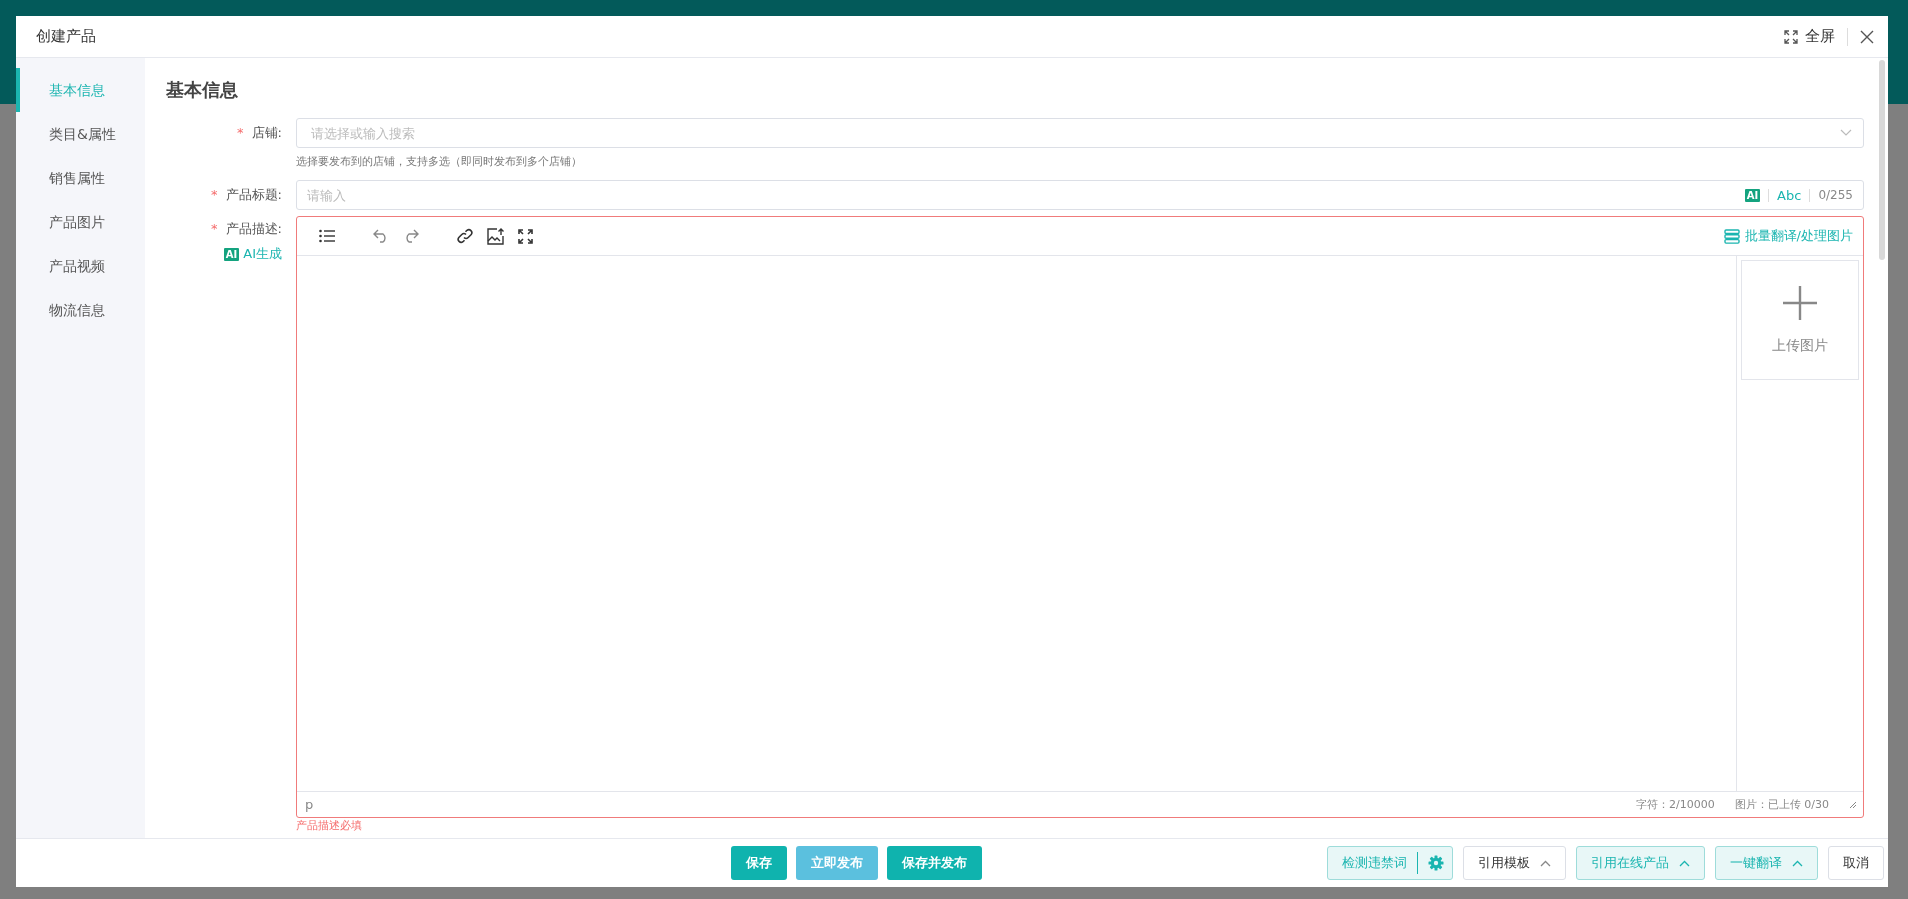  Describe the element at coordinates (1390, 863) in the screenshot. I see `check-words-button: 检测违禁词` at that location.